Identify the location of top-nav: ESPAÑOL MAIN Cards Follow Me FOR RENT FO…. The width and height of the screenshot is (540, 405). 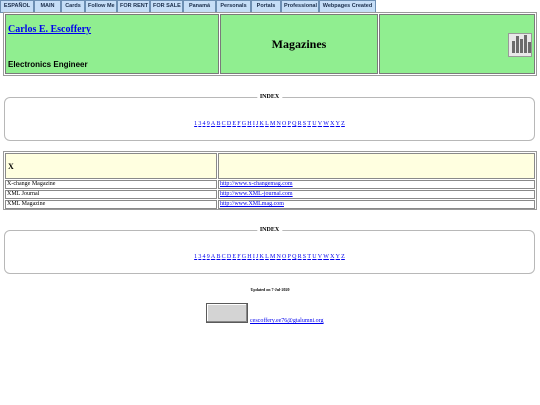
(188, 6).